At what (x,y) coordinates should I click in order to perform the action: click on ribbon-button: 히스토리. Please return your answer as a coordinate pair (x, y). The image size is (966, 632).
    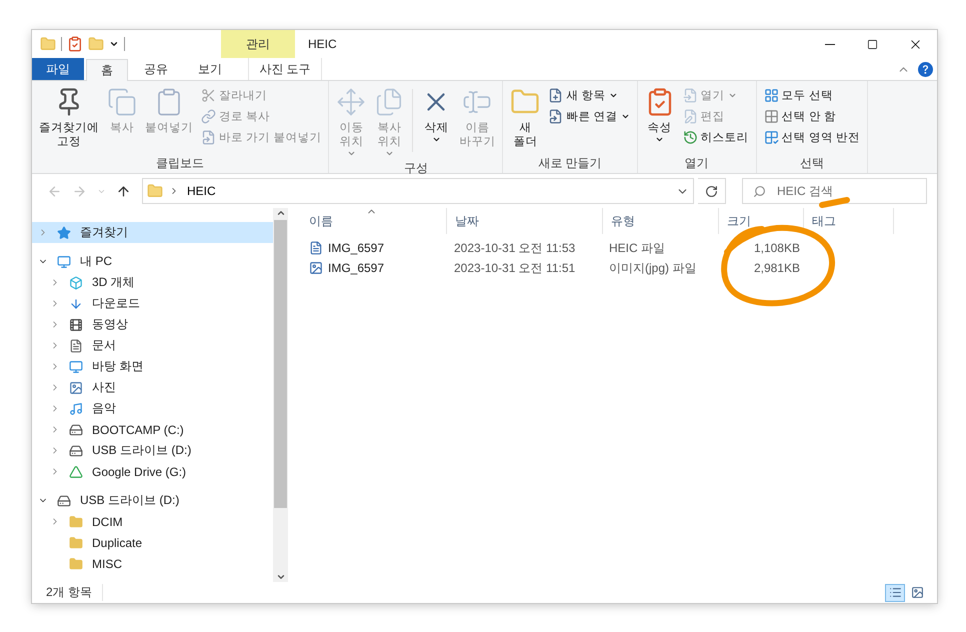
    Looking at the image, I should click on (716, 137).